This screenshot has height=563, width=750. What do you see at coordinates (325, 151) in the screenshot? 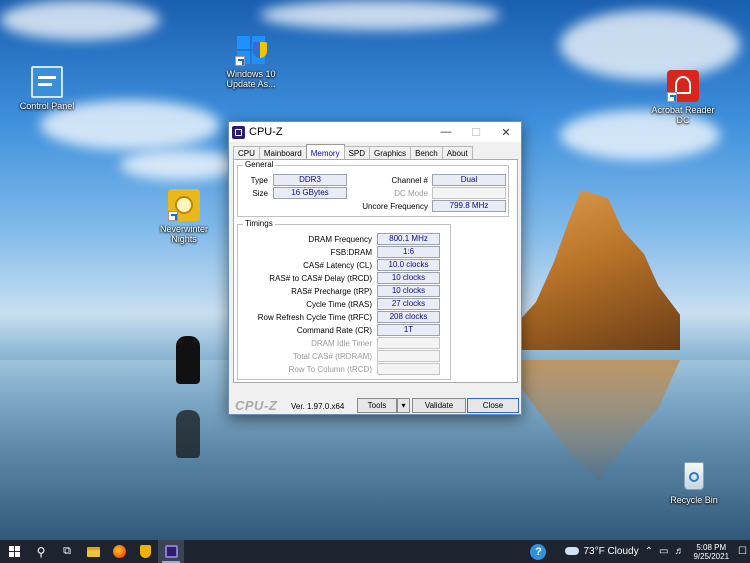
I see `tab-memory: Memory` at bounding box center [325, 151].